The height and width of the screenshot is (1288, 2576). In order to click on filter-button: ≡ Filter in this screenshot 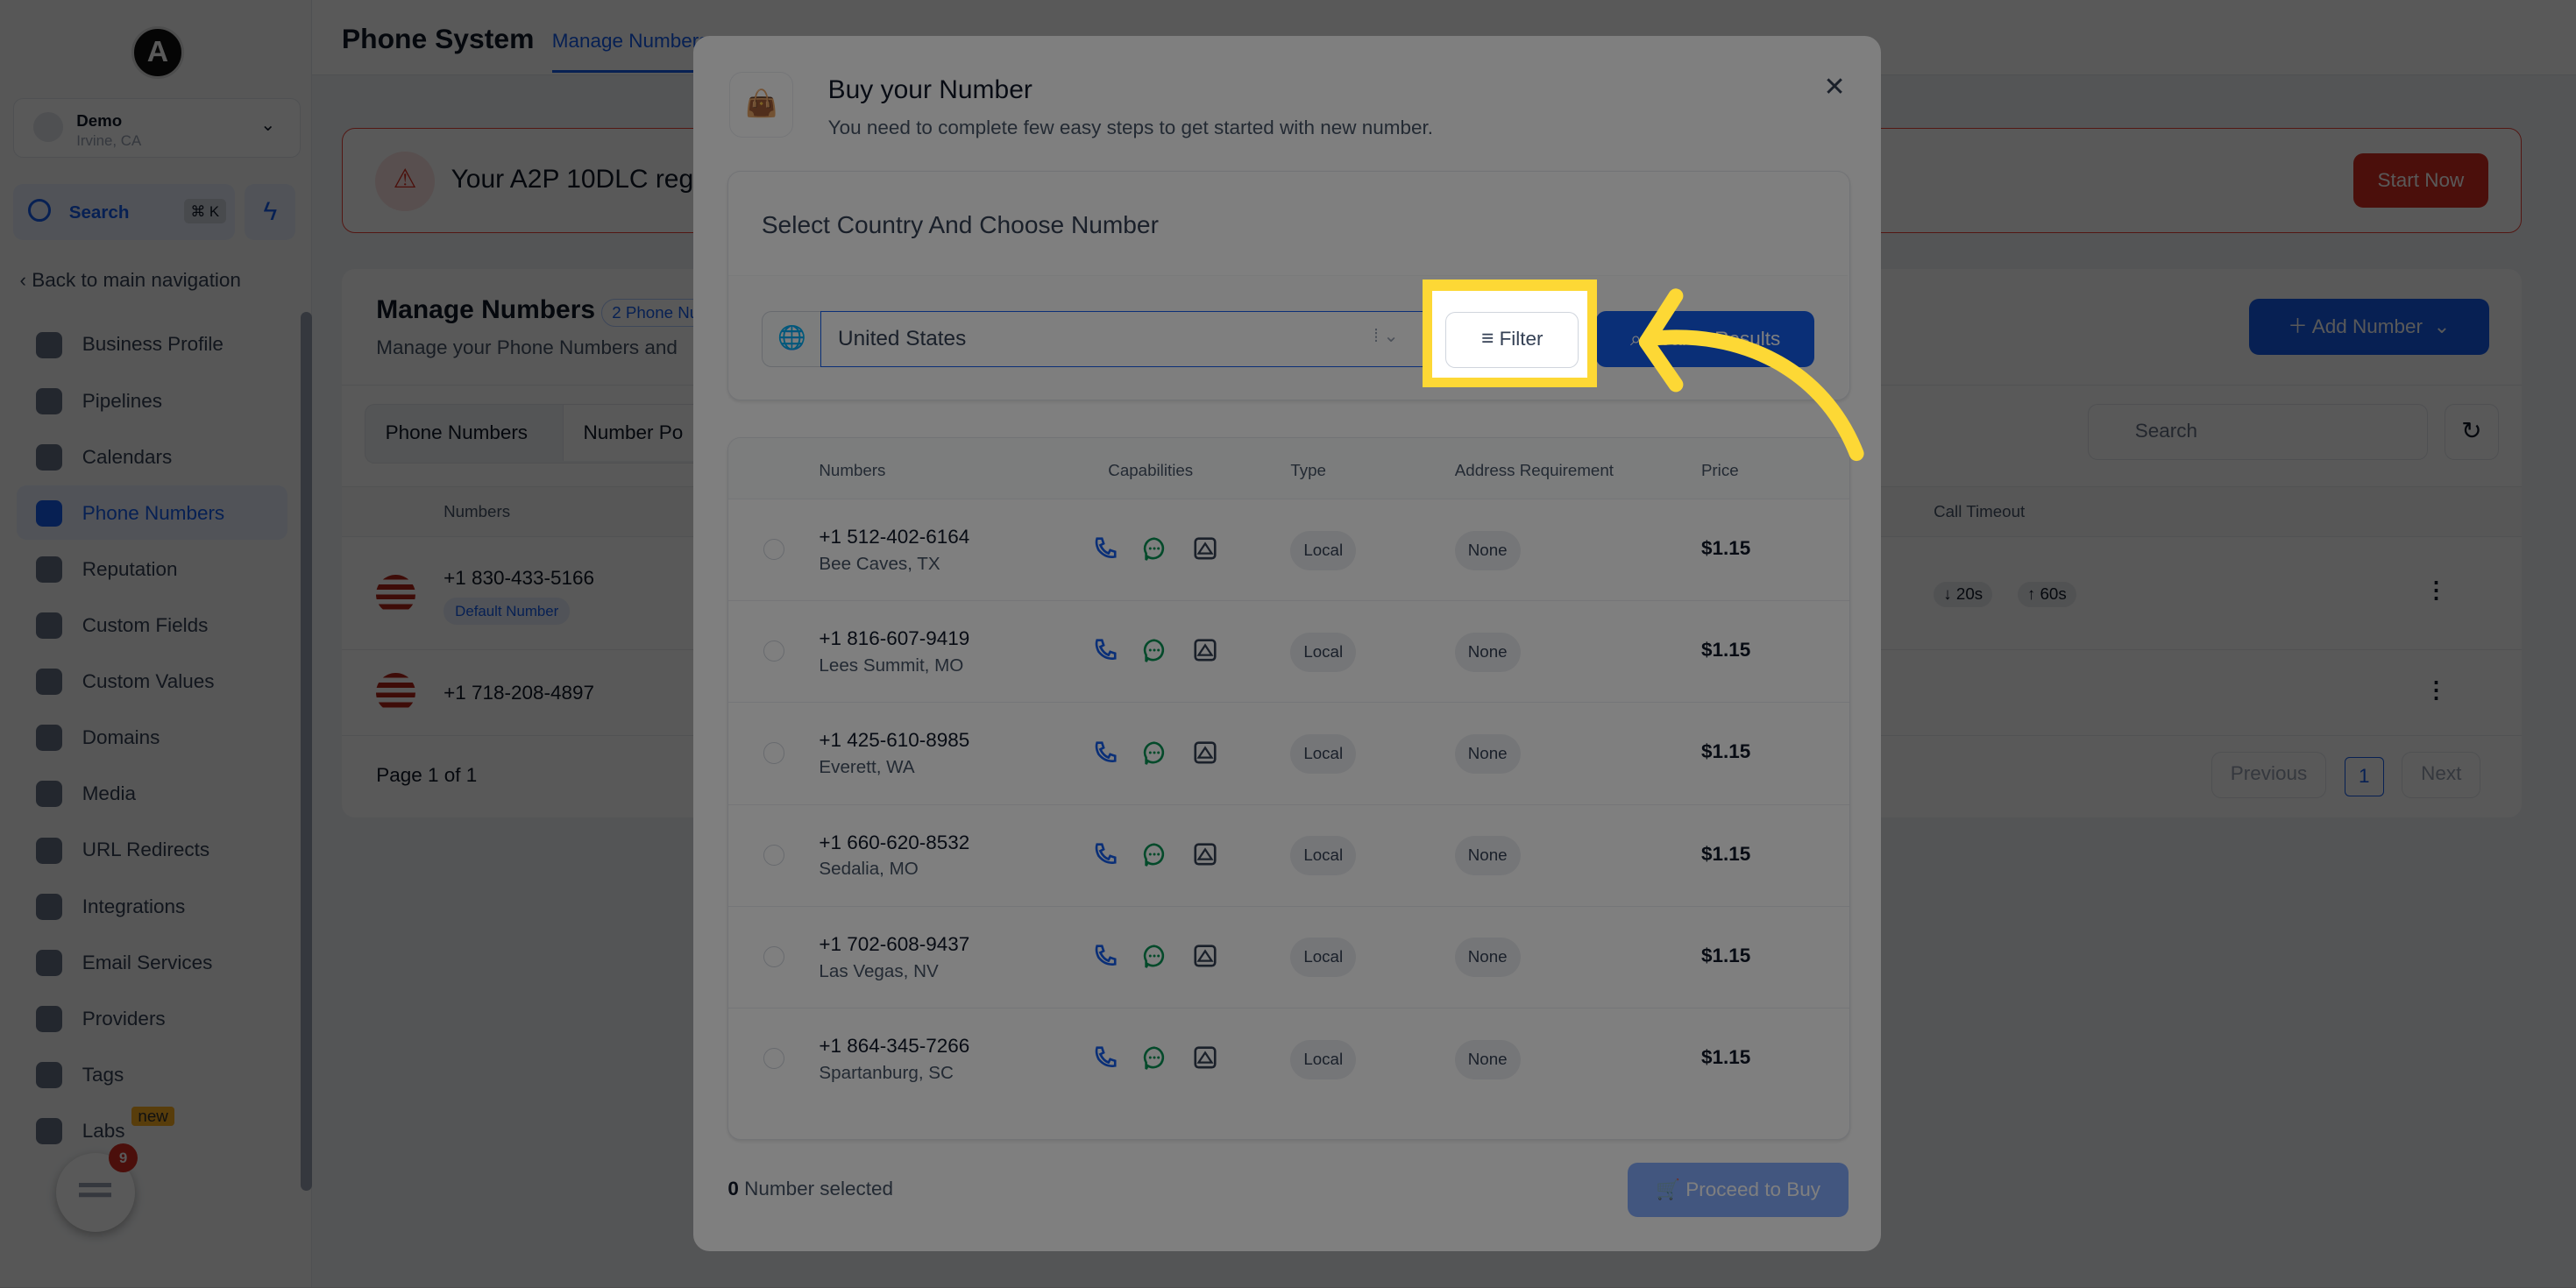, I will do `click(1512, 340)`.